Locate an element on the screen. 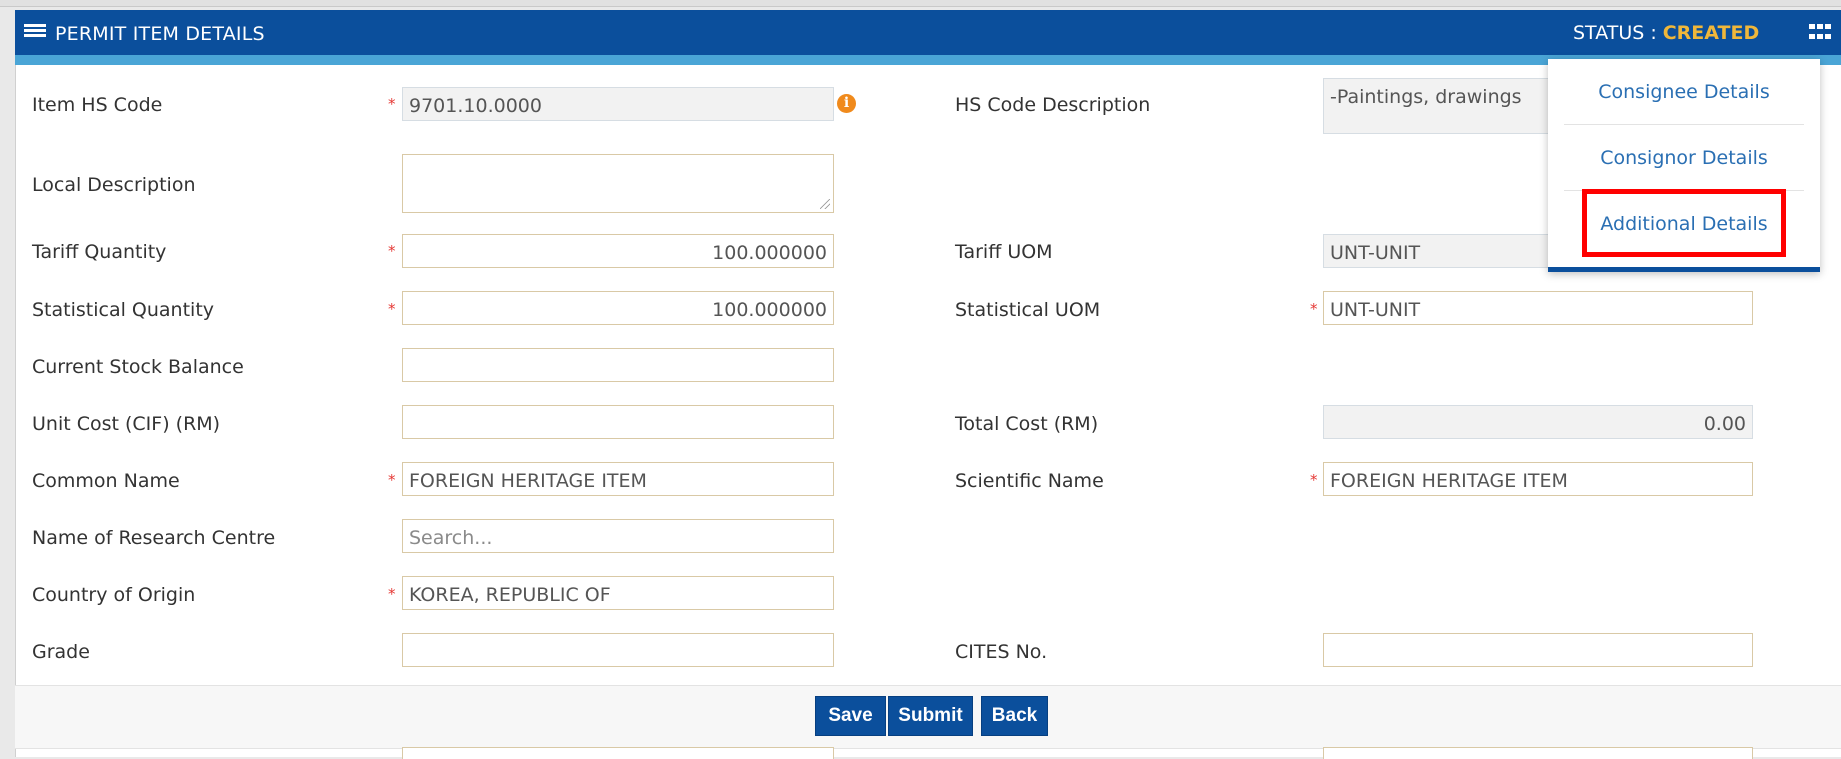 The width and height of the screenshot is (1841, 759). menu-item-consignee-details: Consignee Details is located at coordinates (1684, 92).